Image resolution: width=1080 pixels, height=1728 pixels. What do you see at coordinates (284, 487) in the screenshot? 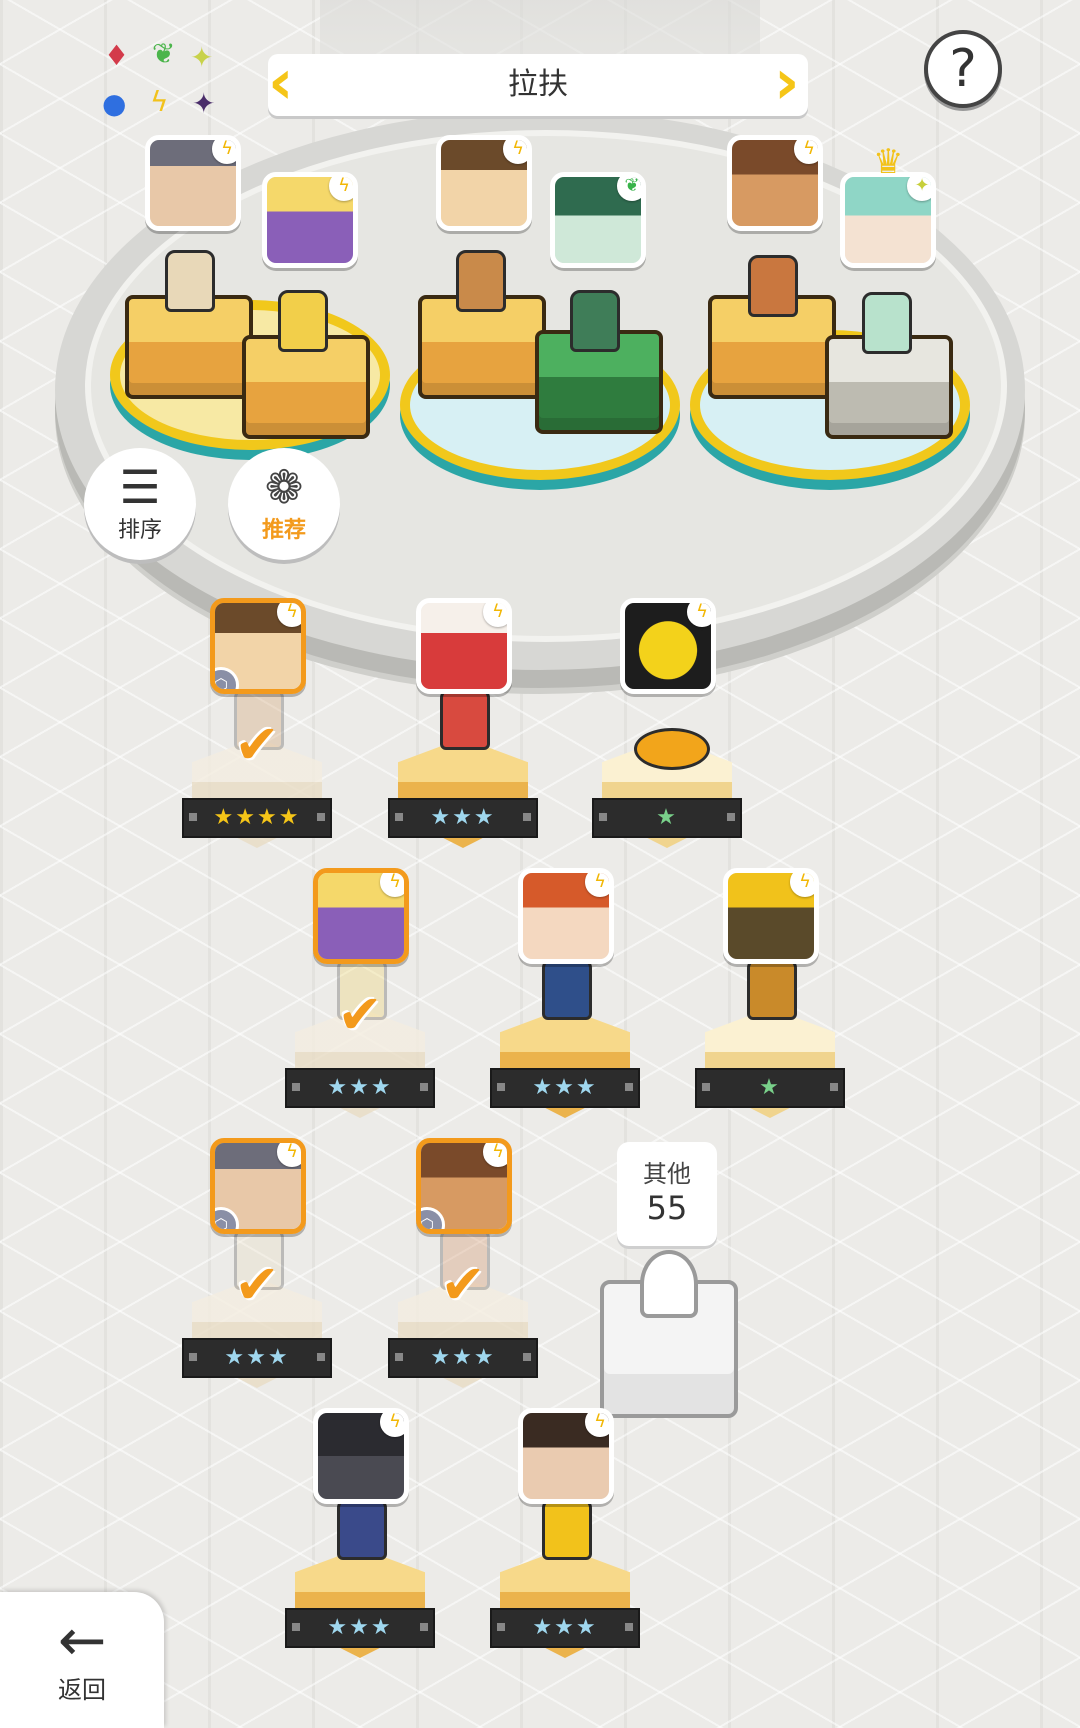
I see `recommend-group-icon: ❁` at bounding box center [284, 487].